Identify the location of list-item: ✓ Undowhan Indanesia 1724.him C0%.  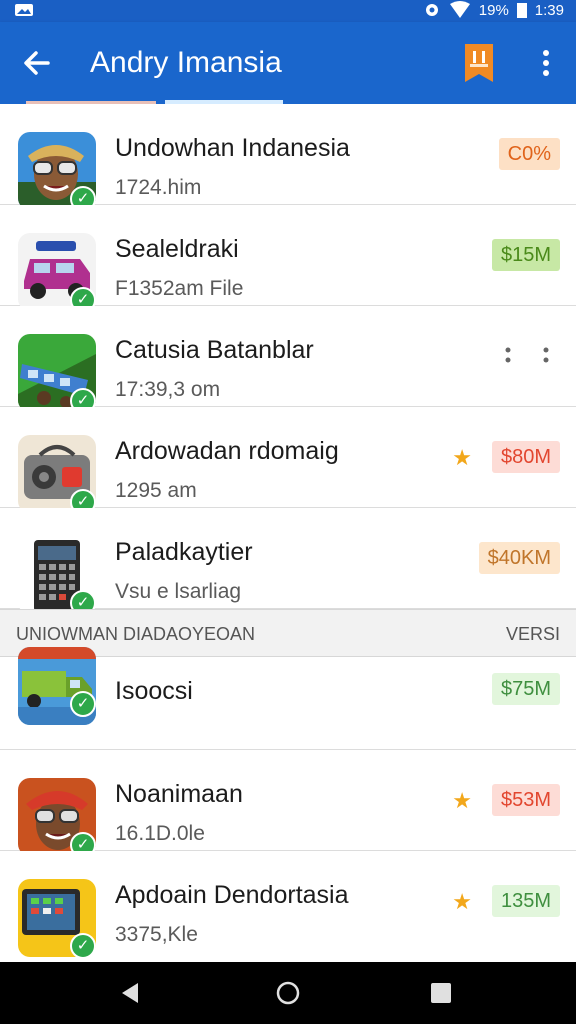
(288, 158).